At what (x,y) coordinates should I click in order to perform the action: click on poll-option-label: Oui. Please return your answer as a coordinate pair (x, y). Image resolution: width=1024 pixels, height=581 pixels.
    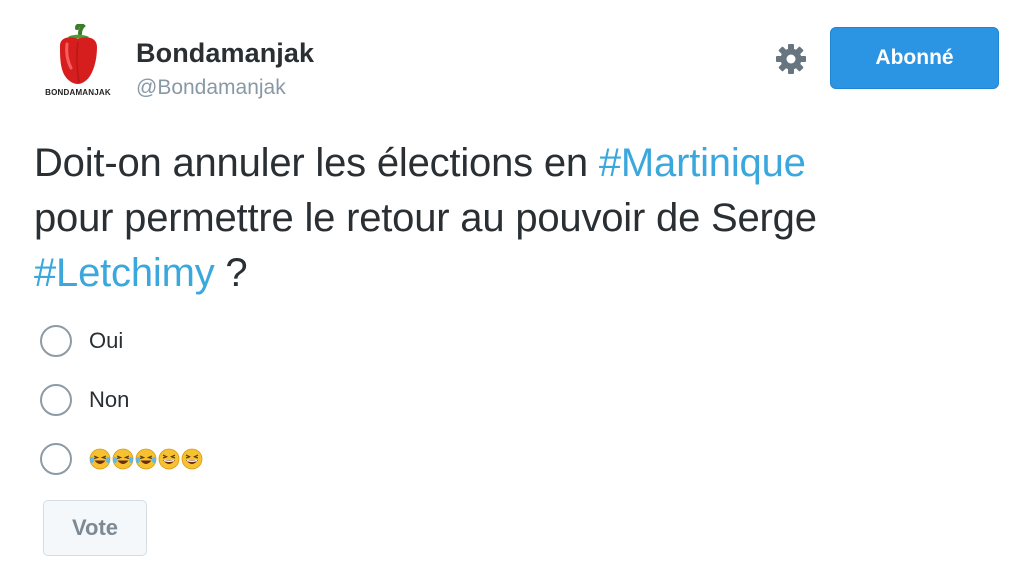
    Looking at the image, I should click on (106, 340).